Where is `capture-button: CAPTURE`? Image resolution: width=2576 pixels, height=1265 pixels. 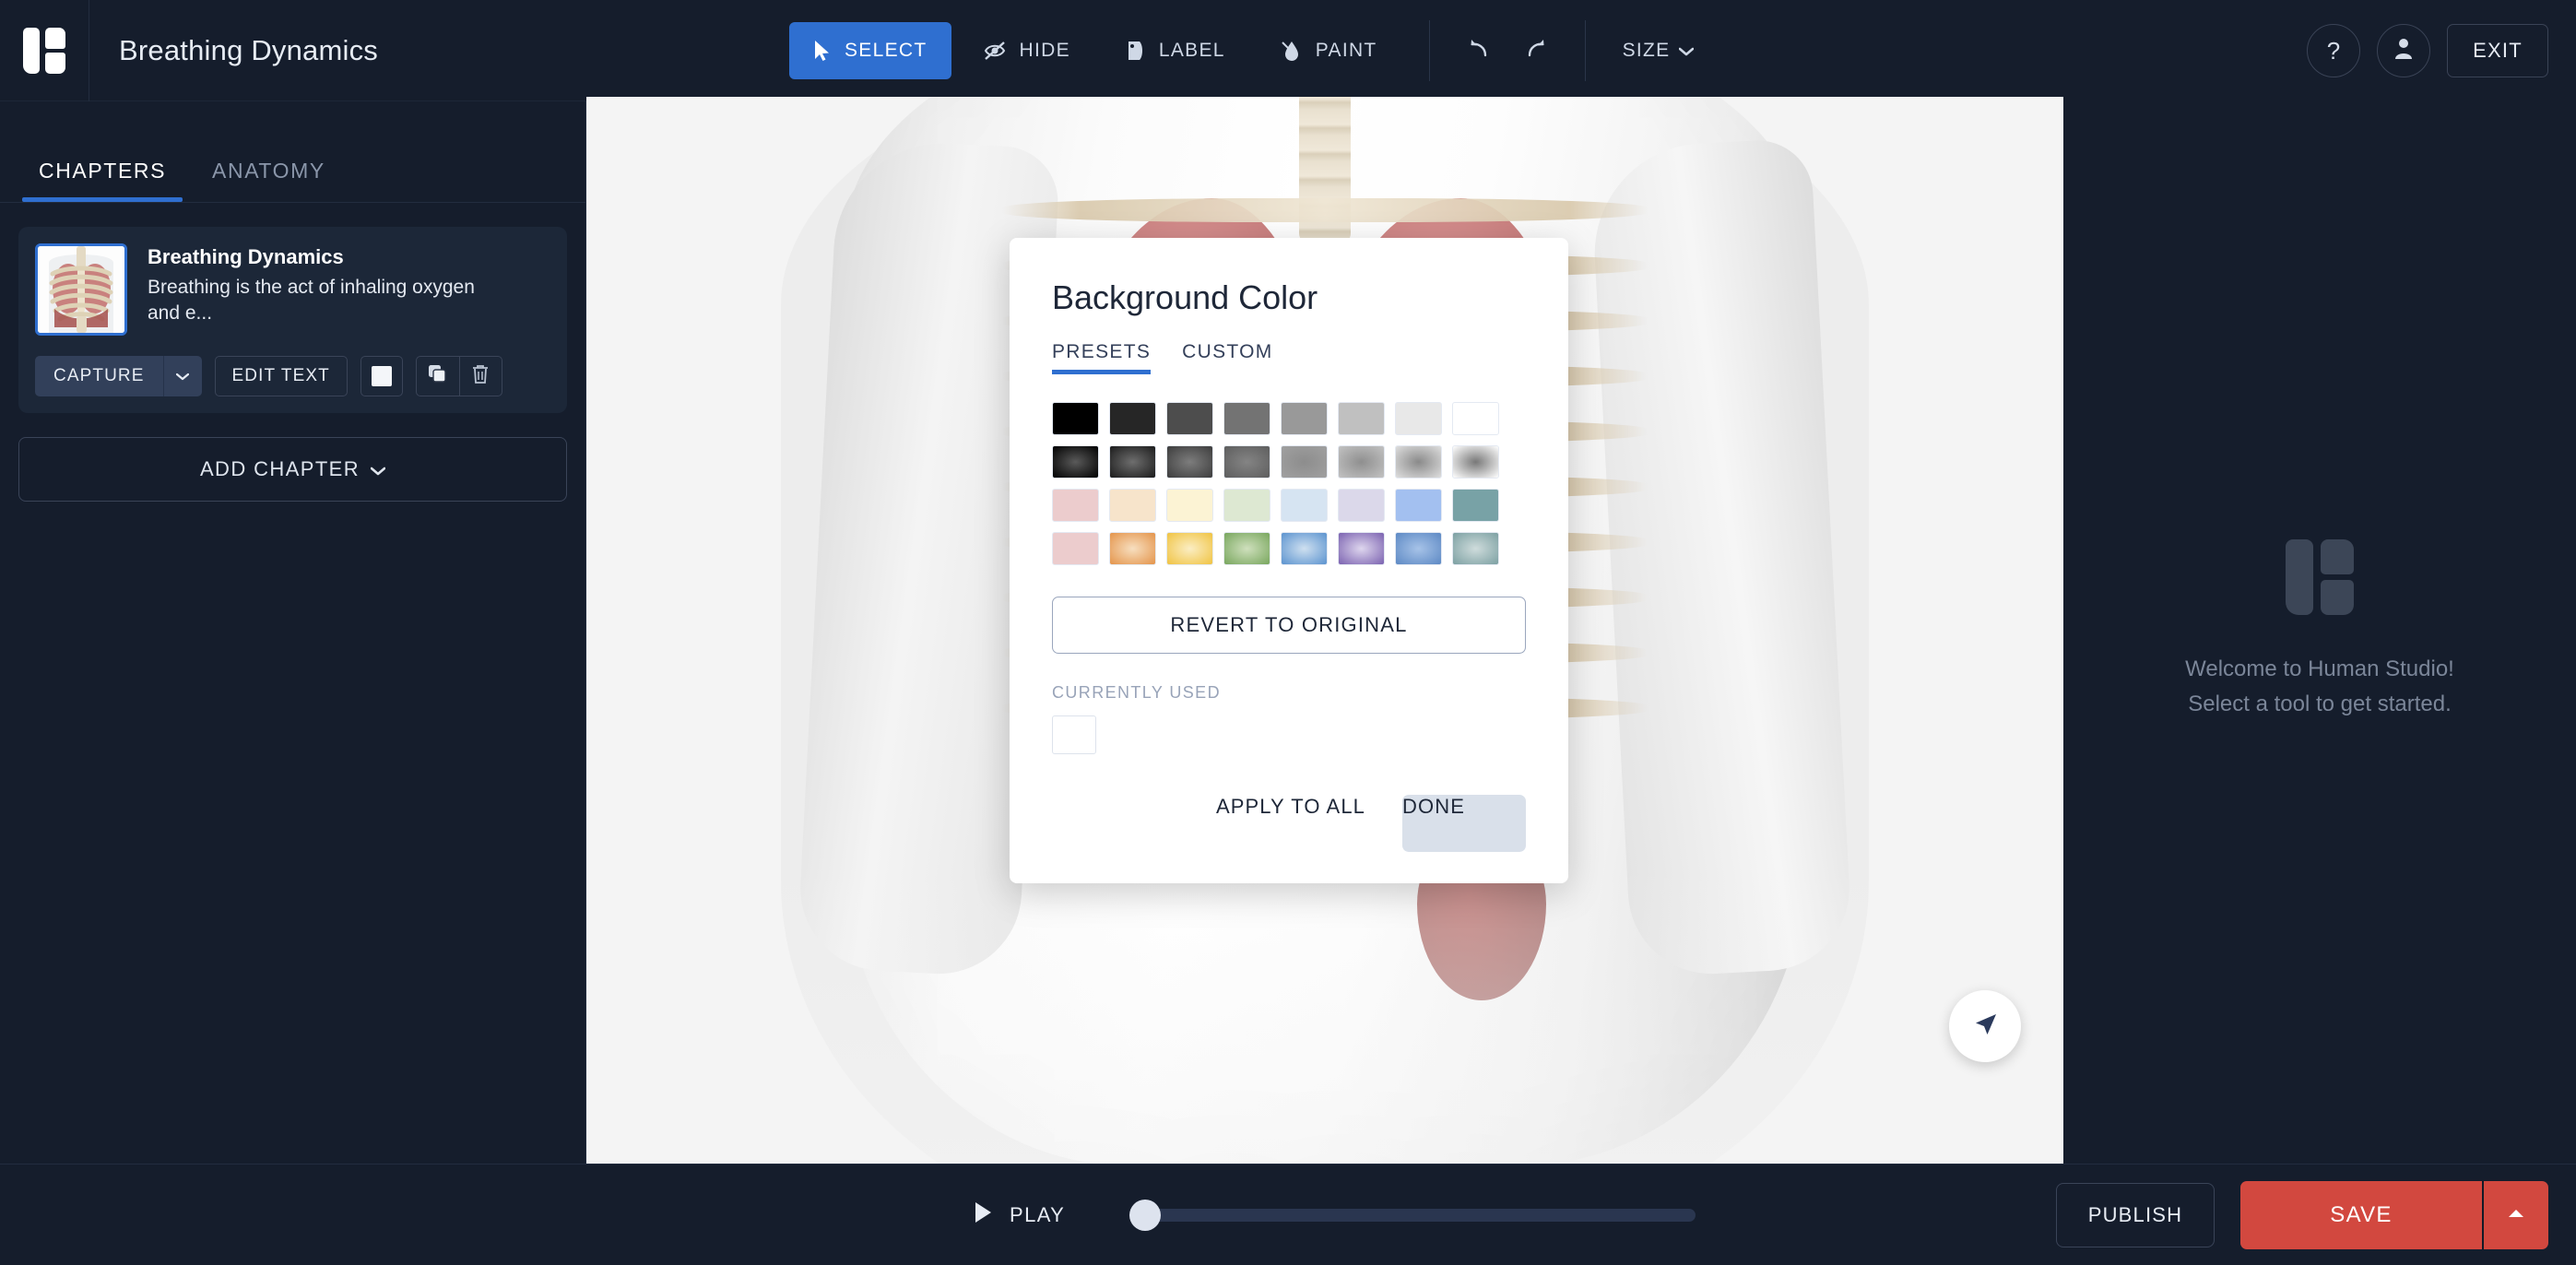
capture-button: CAPTURE is located at coordinates (99, 376).